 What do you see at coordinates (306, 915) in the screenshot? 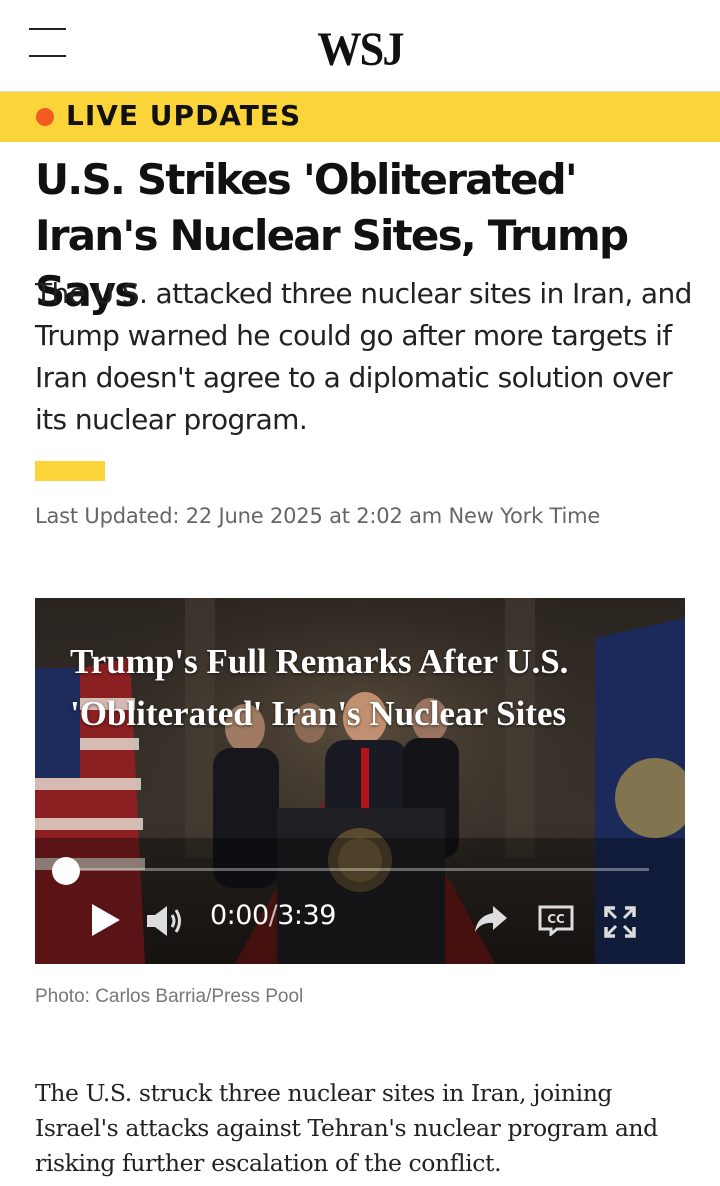
I see `video-duration: 3:39` at bounding box center [306, 915].